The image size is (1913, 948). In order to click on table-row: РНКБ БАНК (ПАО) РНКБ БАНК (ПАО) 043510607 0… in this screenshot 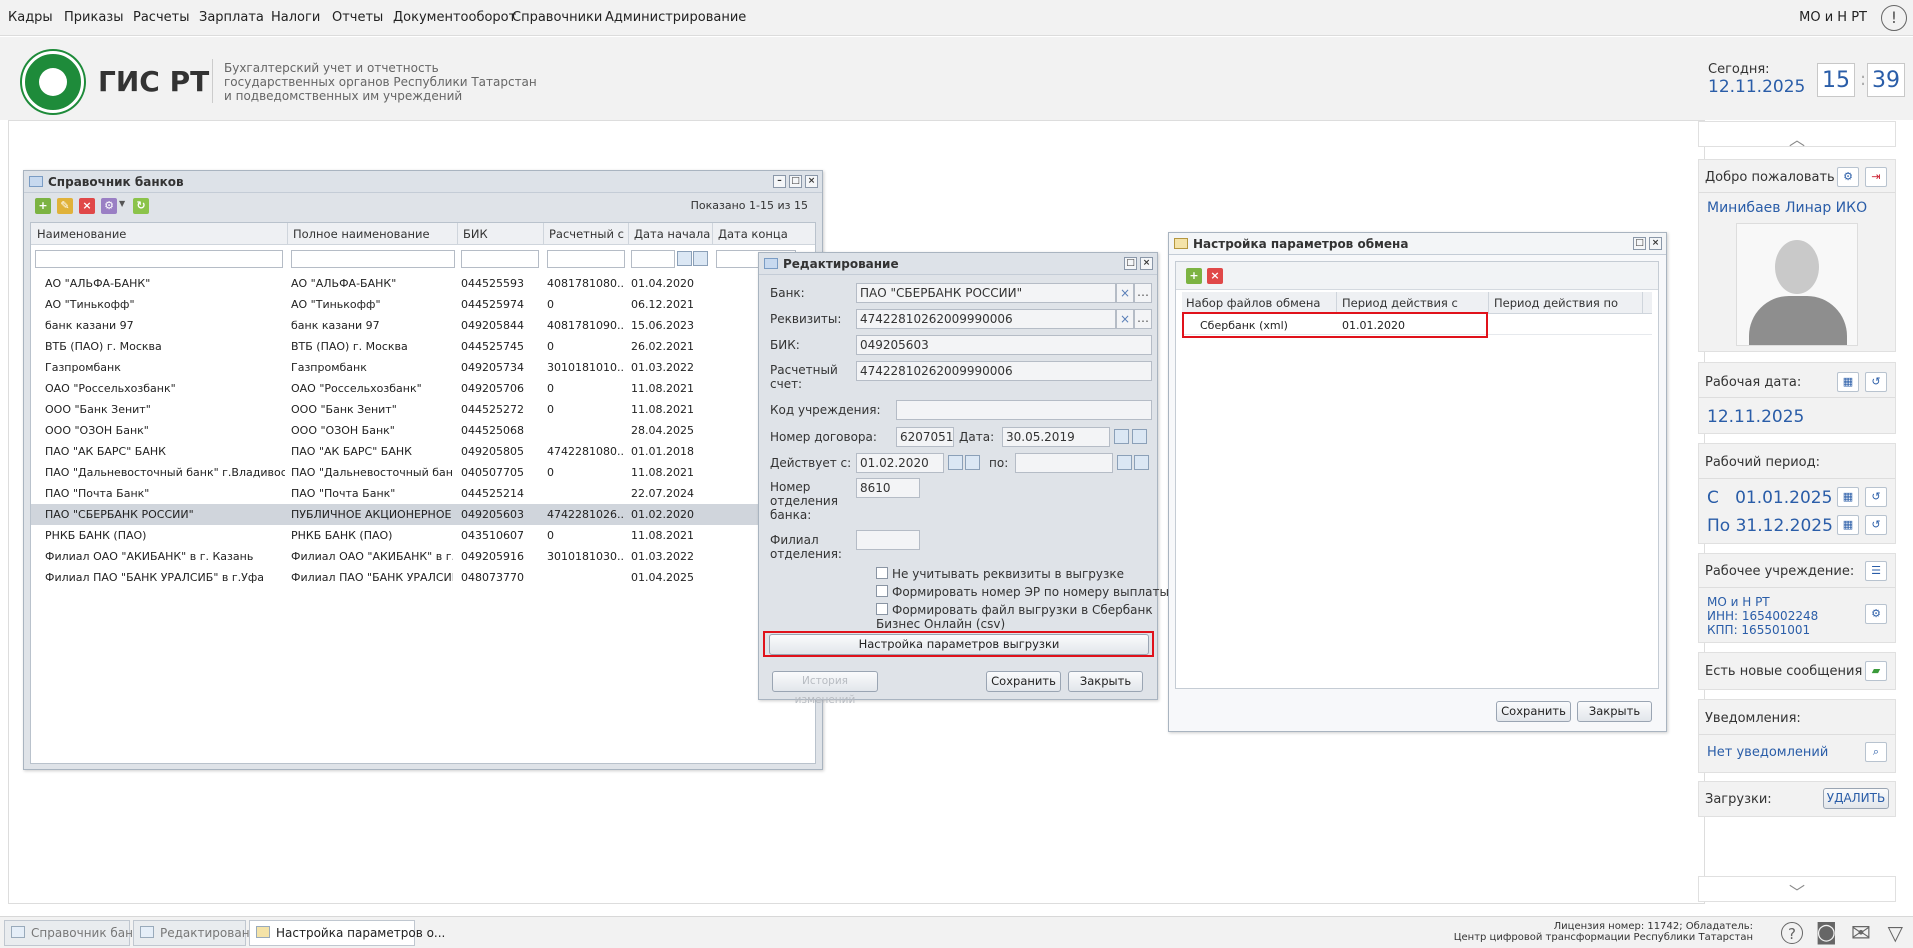, I will do `click(423, 535)`.